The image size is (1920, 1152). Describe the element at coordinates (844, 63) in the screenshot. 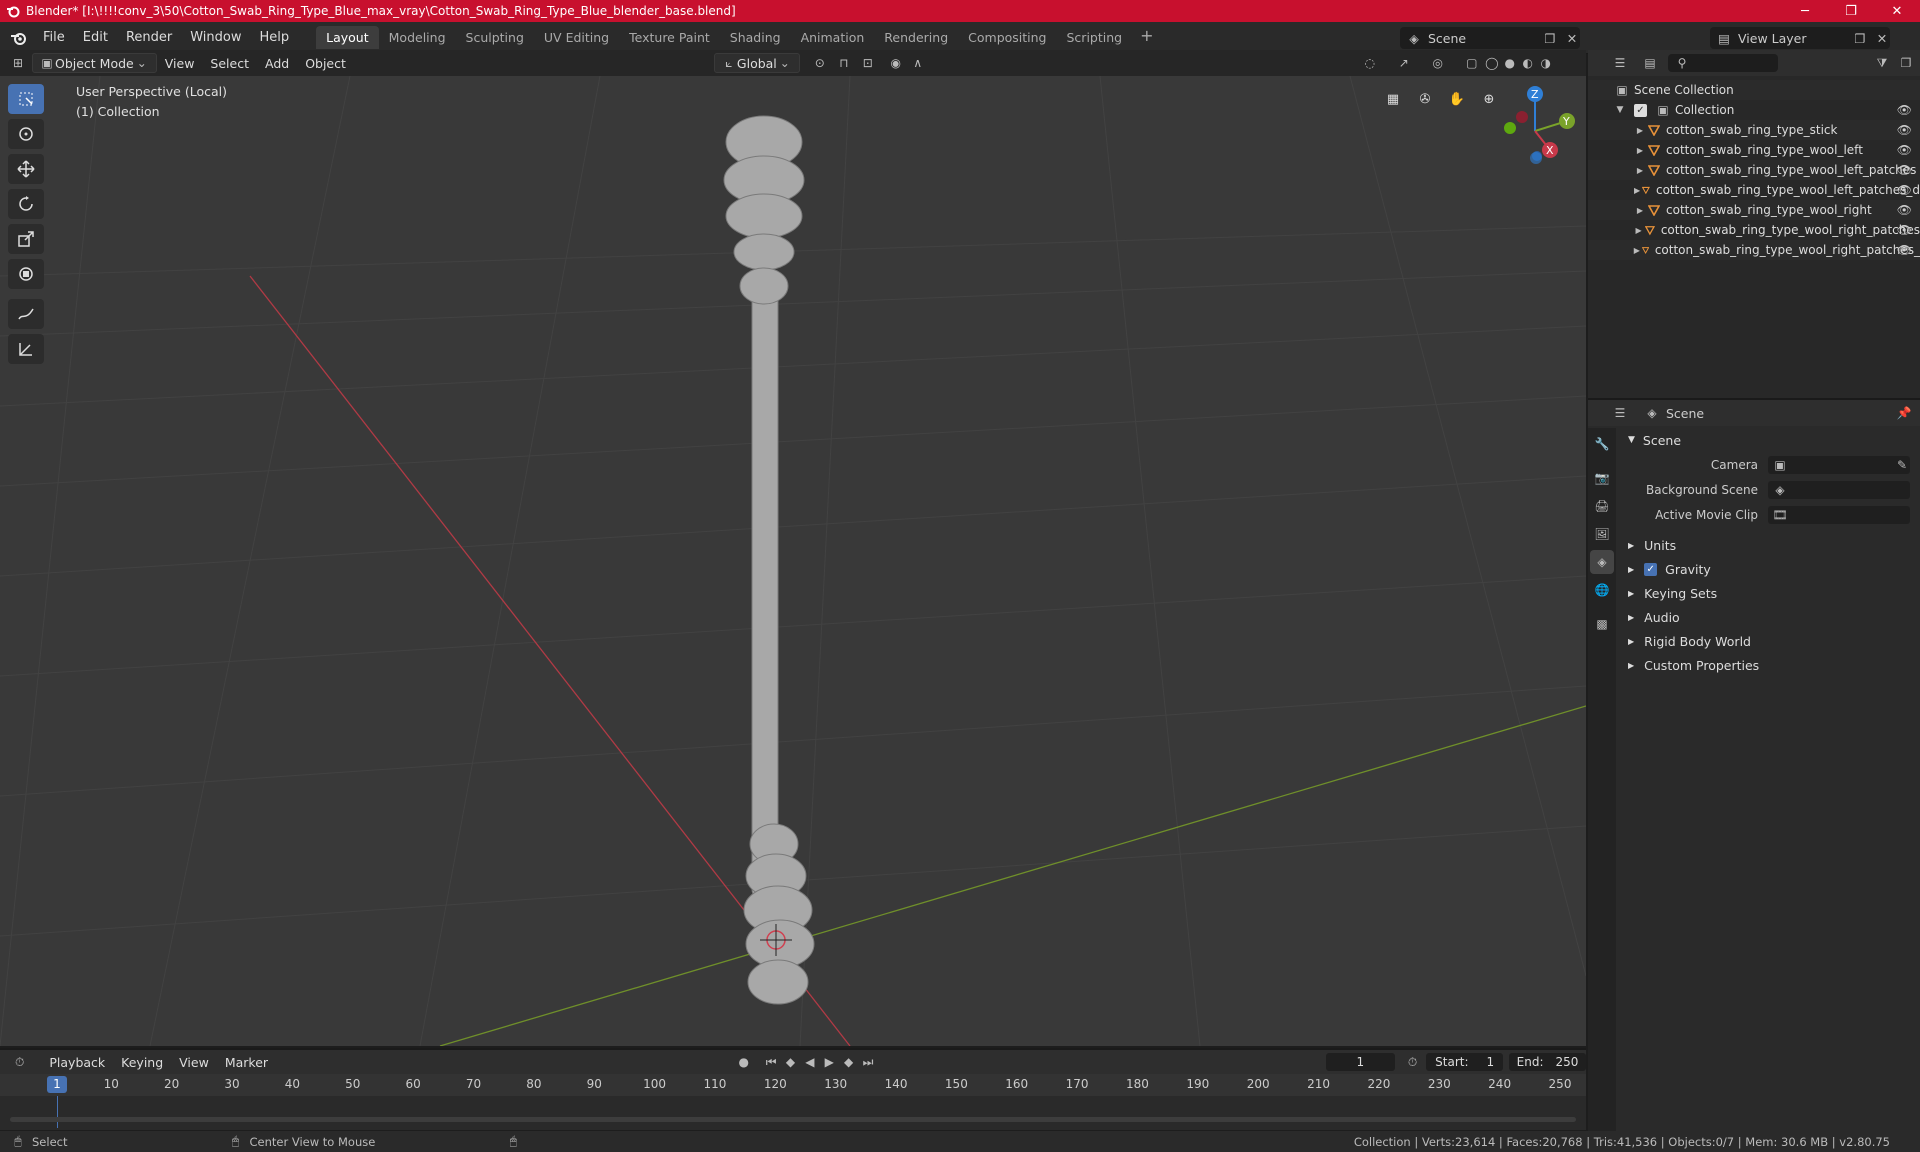

I see `snap-icon: ⊓` at that location.